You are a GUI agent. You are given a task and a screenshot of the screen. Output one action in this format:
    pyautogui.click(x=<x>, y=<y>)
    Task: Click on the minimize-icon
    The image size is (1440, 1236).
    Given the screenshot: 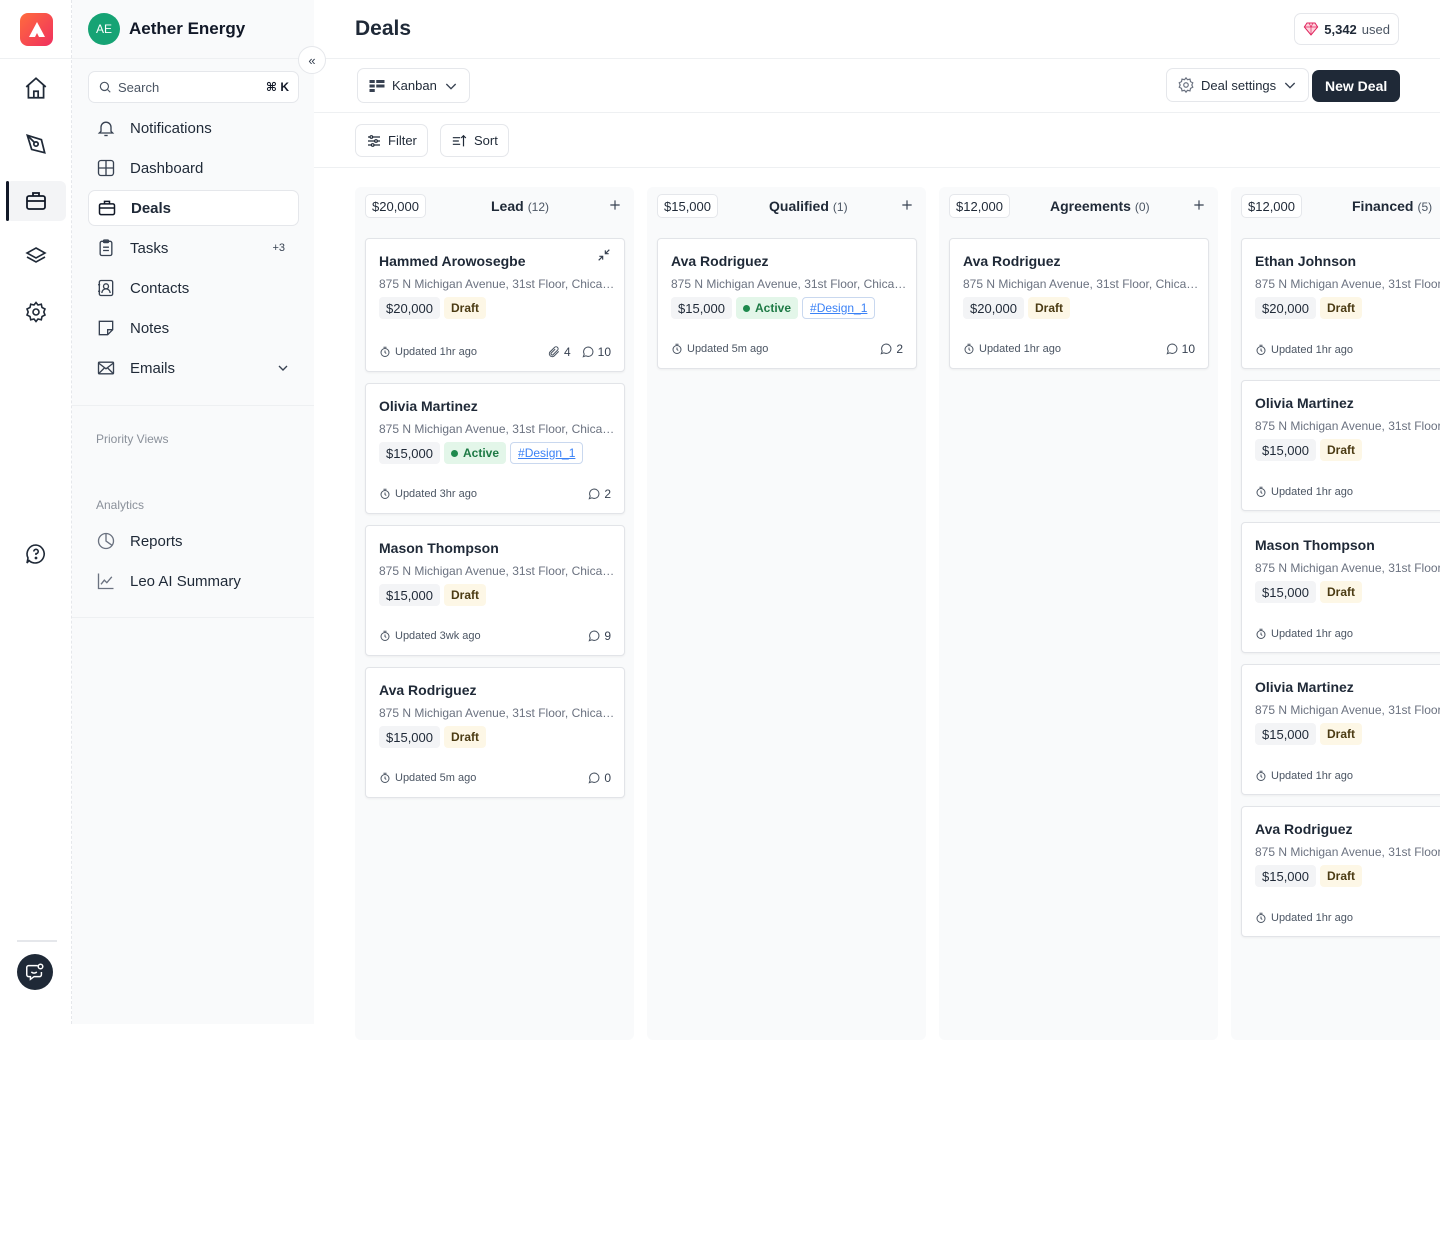 What is the action you would take?
    pyautogui.click(x=604, y=255)
    